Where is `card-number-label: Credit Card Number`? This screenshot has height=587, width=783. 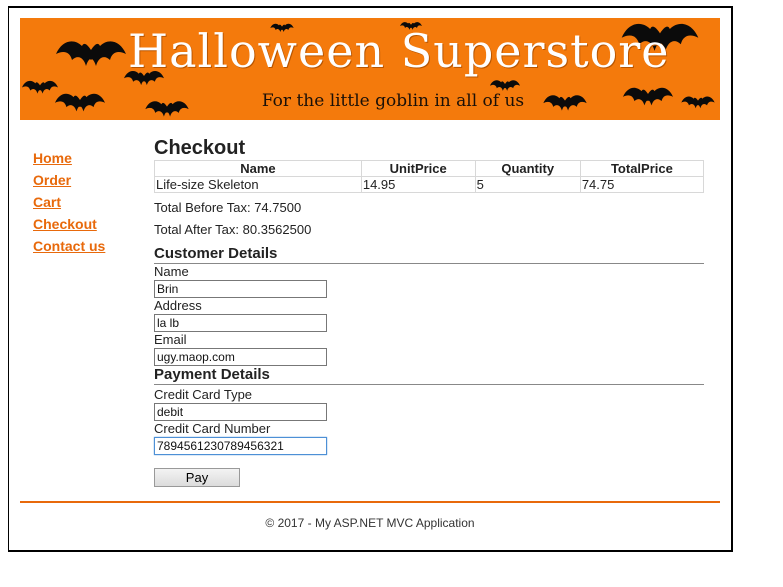 card-number-label: Credit Card Number is located at coordinates (212, 428).